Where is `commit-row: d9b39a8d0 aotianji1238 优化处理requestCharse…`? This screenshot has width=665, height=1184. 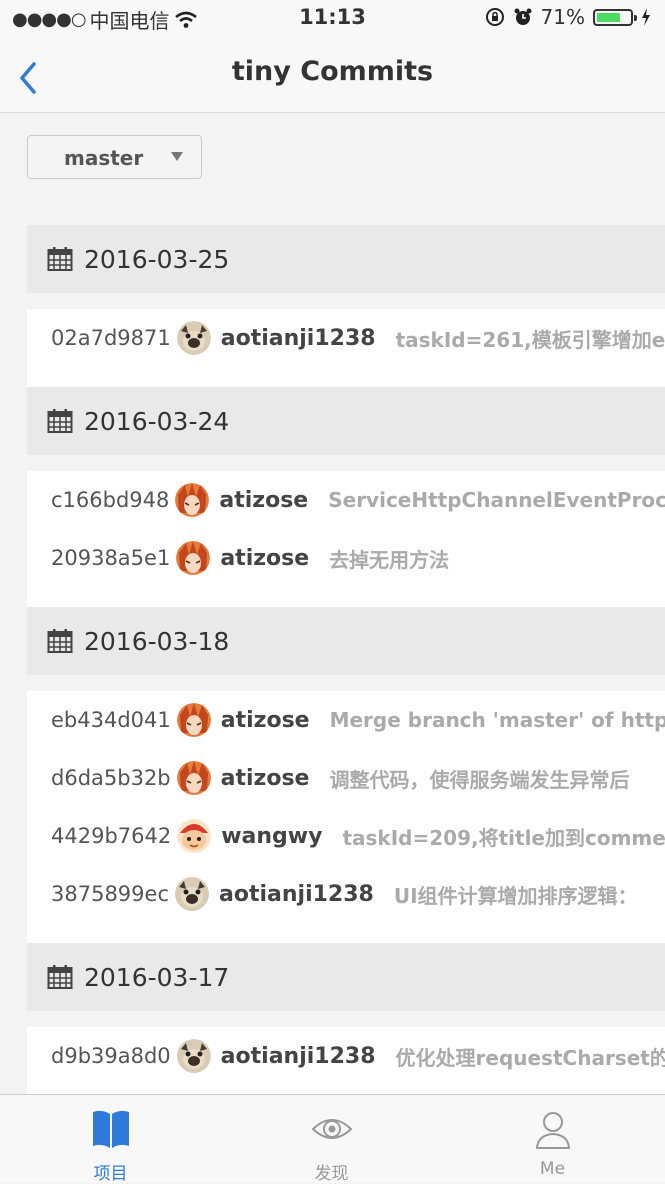
commit-row: d9b39a8d0 aotianji1238 优化处理requestCharse… is located at coordinates (346, 1056).